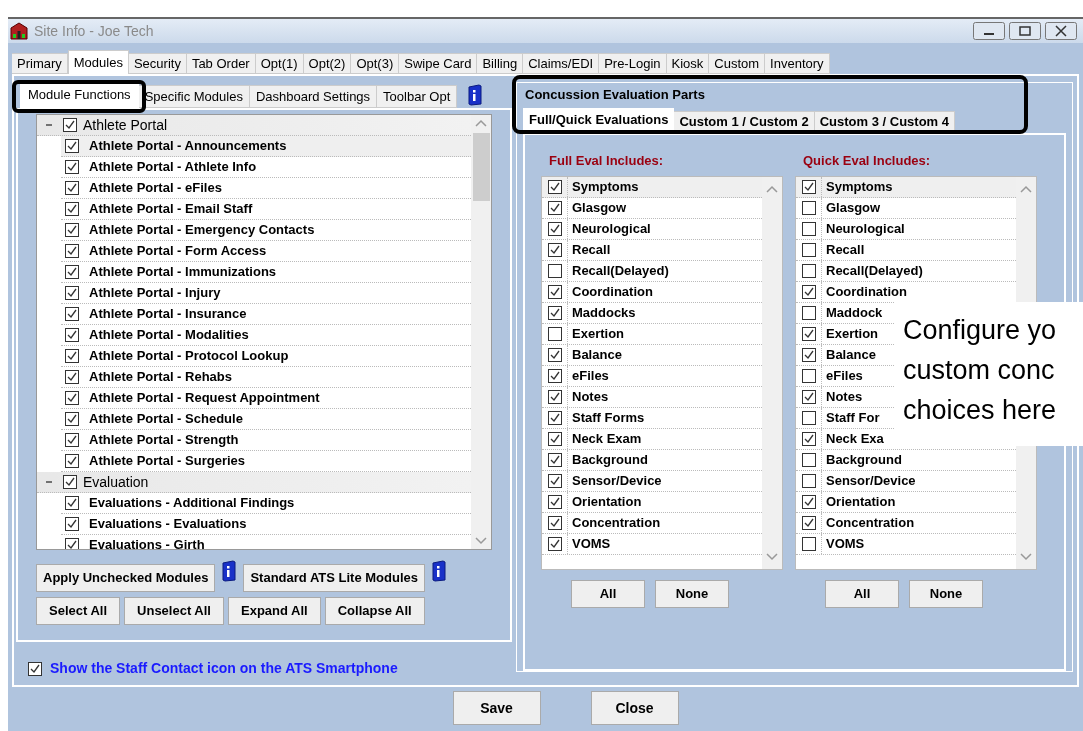 This screenshot has height=731, width=1083. Describe the element at coordinates (116, 482) in the screenshot. I see `tree-group-label: Evaluation` at that location.